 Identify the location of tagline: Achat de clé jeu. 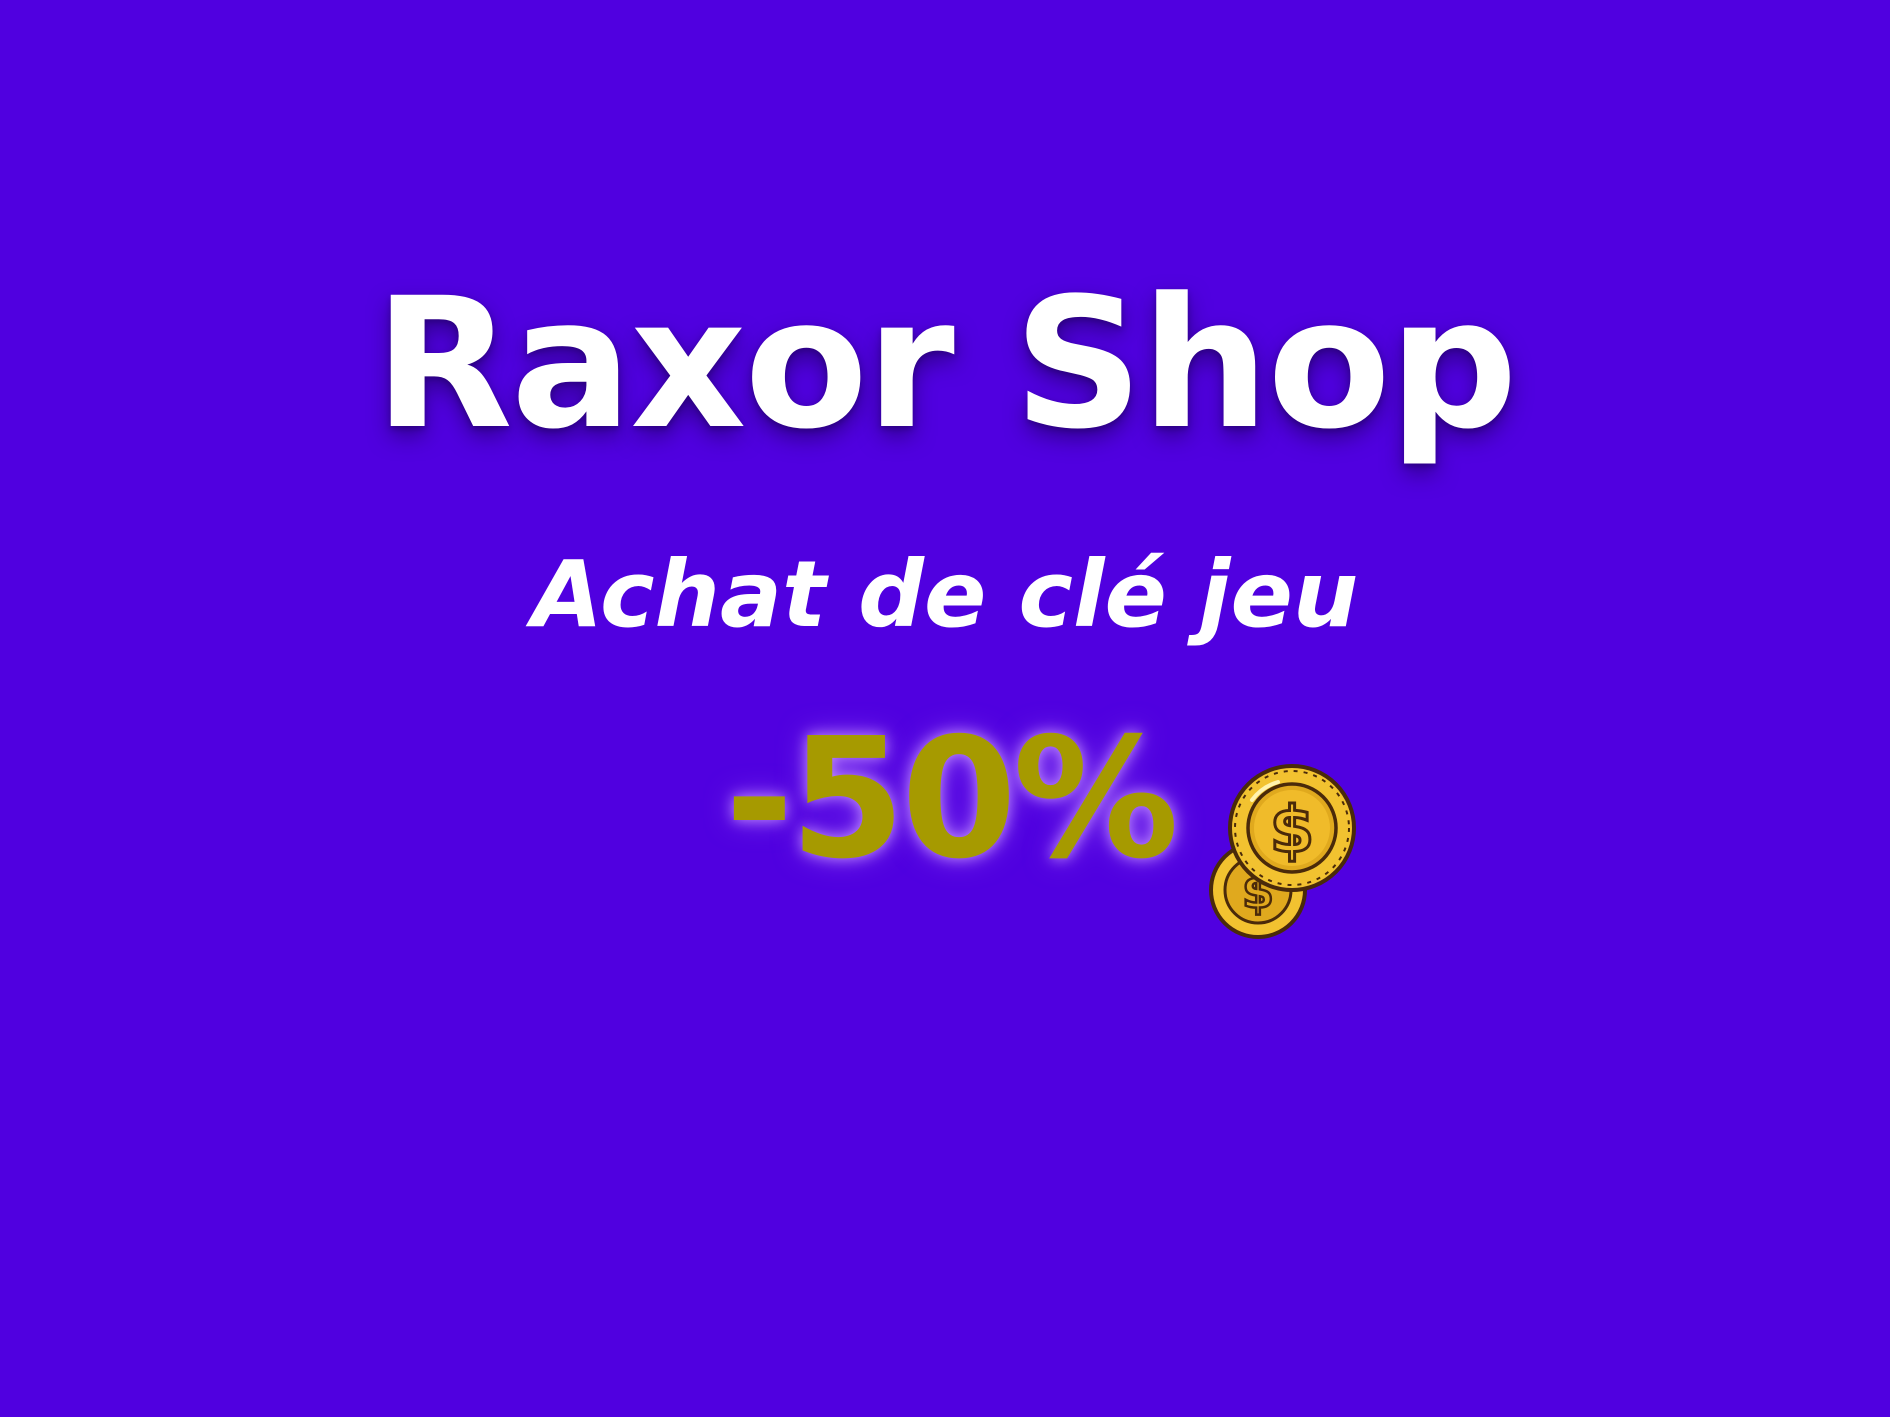
(945, 594).